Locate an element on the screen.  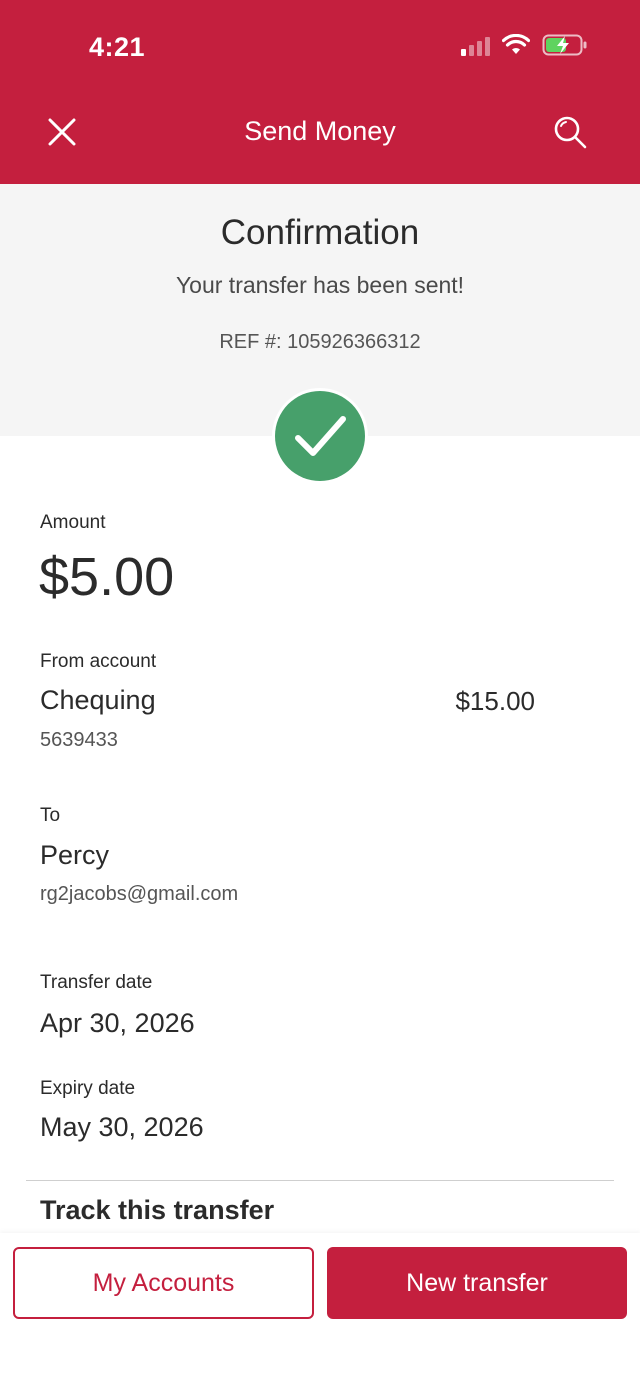
wifi-icon is located at coordinates (516, 44).